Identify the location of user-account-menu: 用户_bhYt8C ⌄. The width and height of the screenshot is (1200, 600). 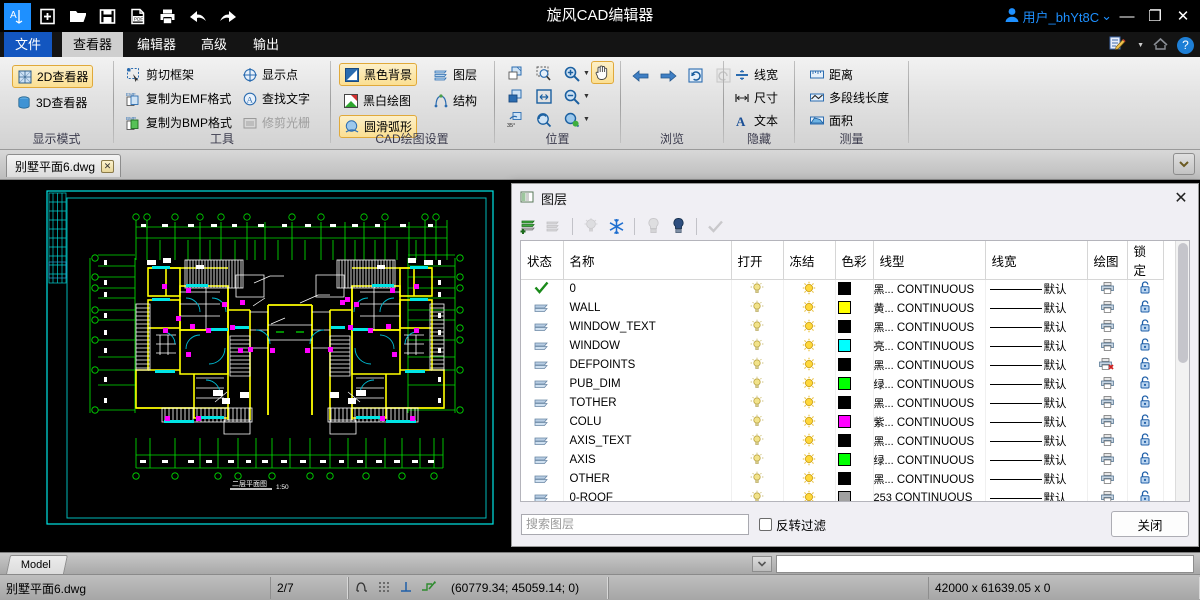
(1057, 16).